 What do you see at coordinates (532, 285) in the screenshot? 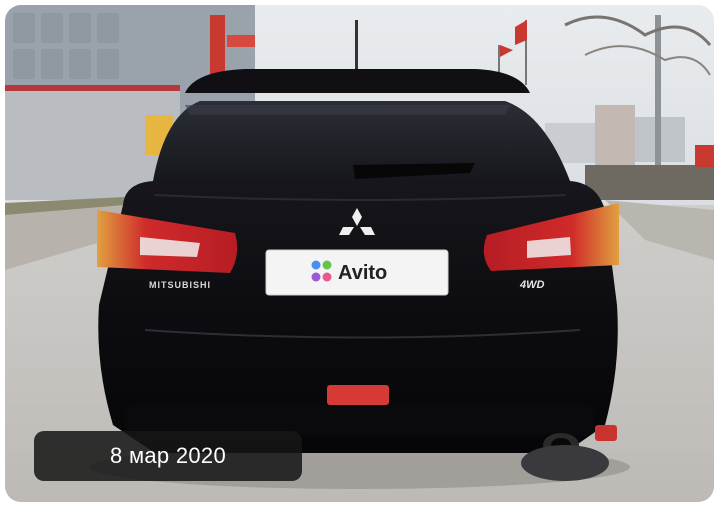
I see `badge-right-text: 4WD` at bounding box center [532, 285].